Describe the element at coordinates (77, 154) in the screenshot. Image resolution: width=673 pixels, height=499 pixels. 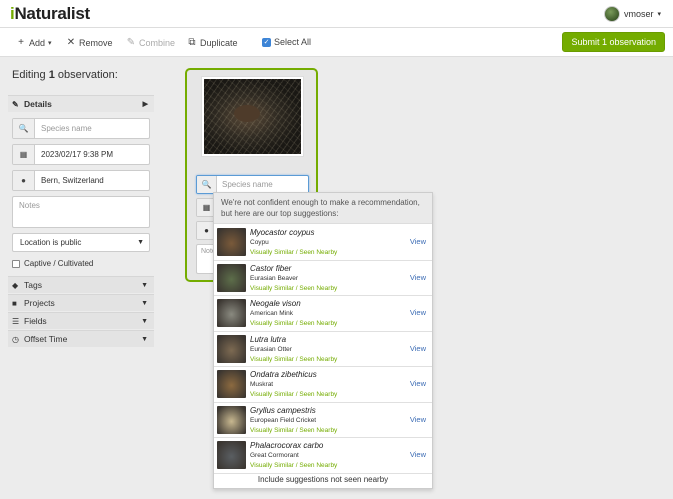
I see `date-value: 2023/02/17 9:38 PM` at that location.